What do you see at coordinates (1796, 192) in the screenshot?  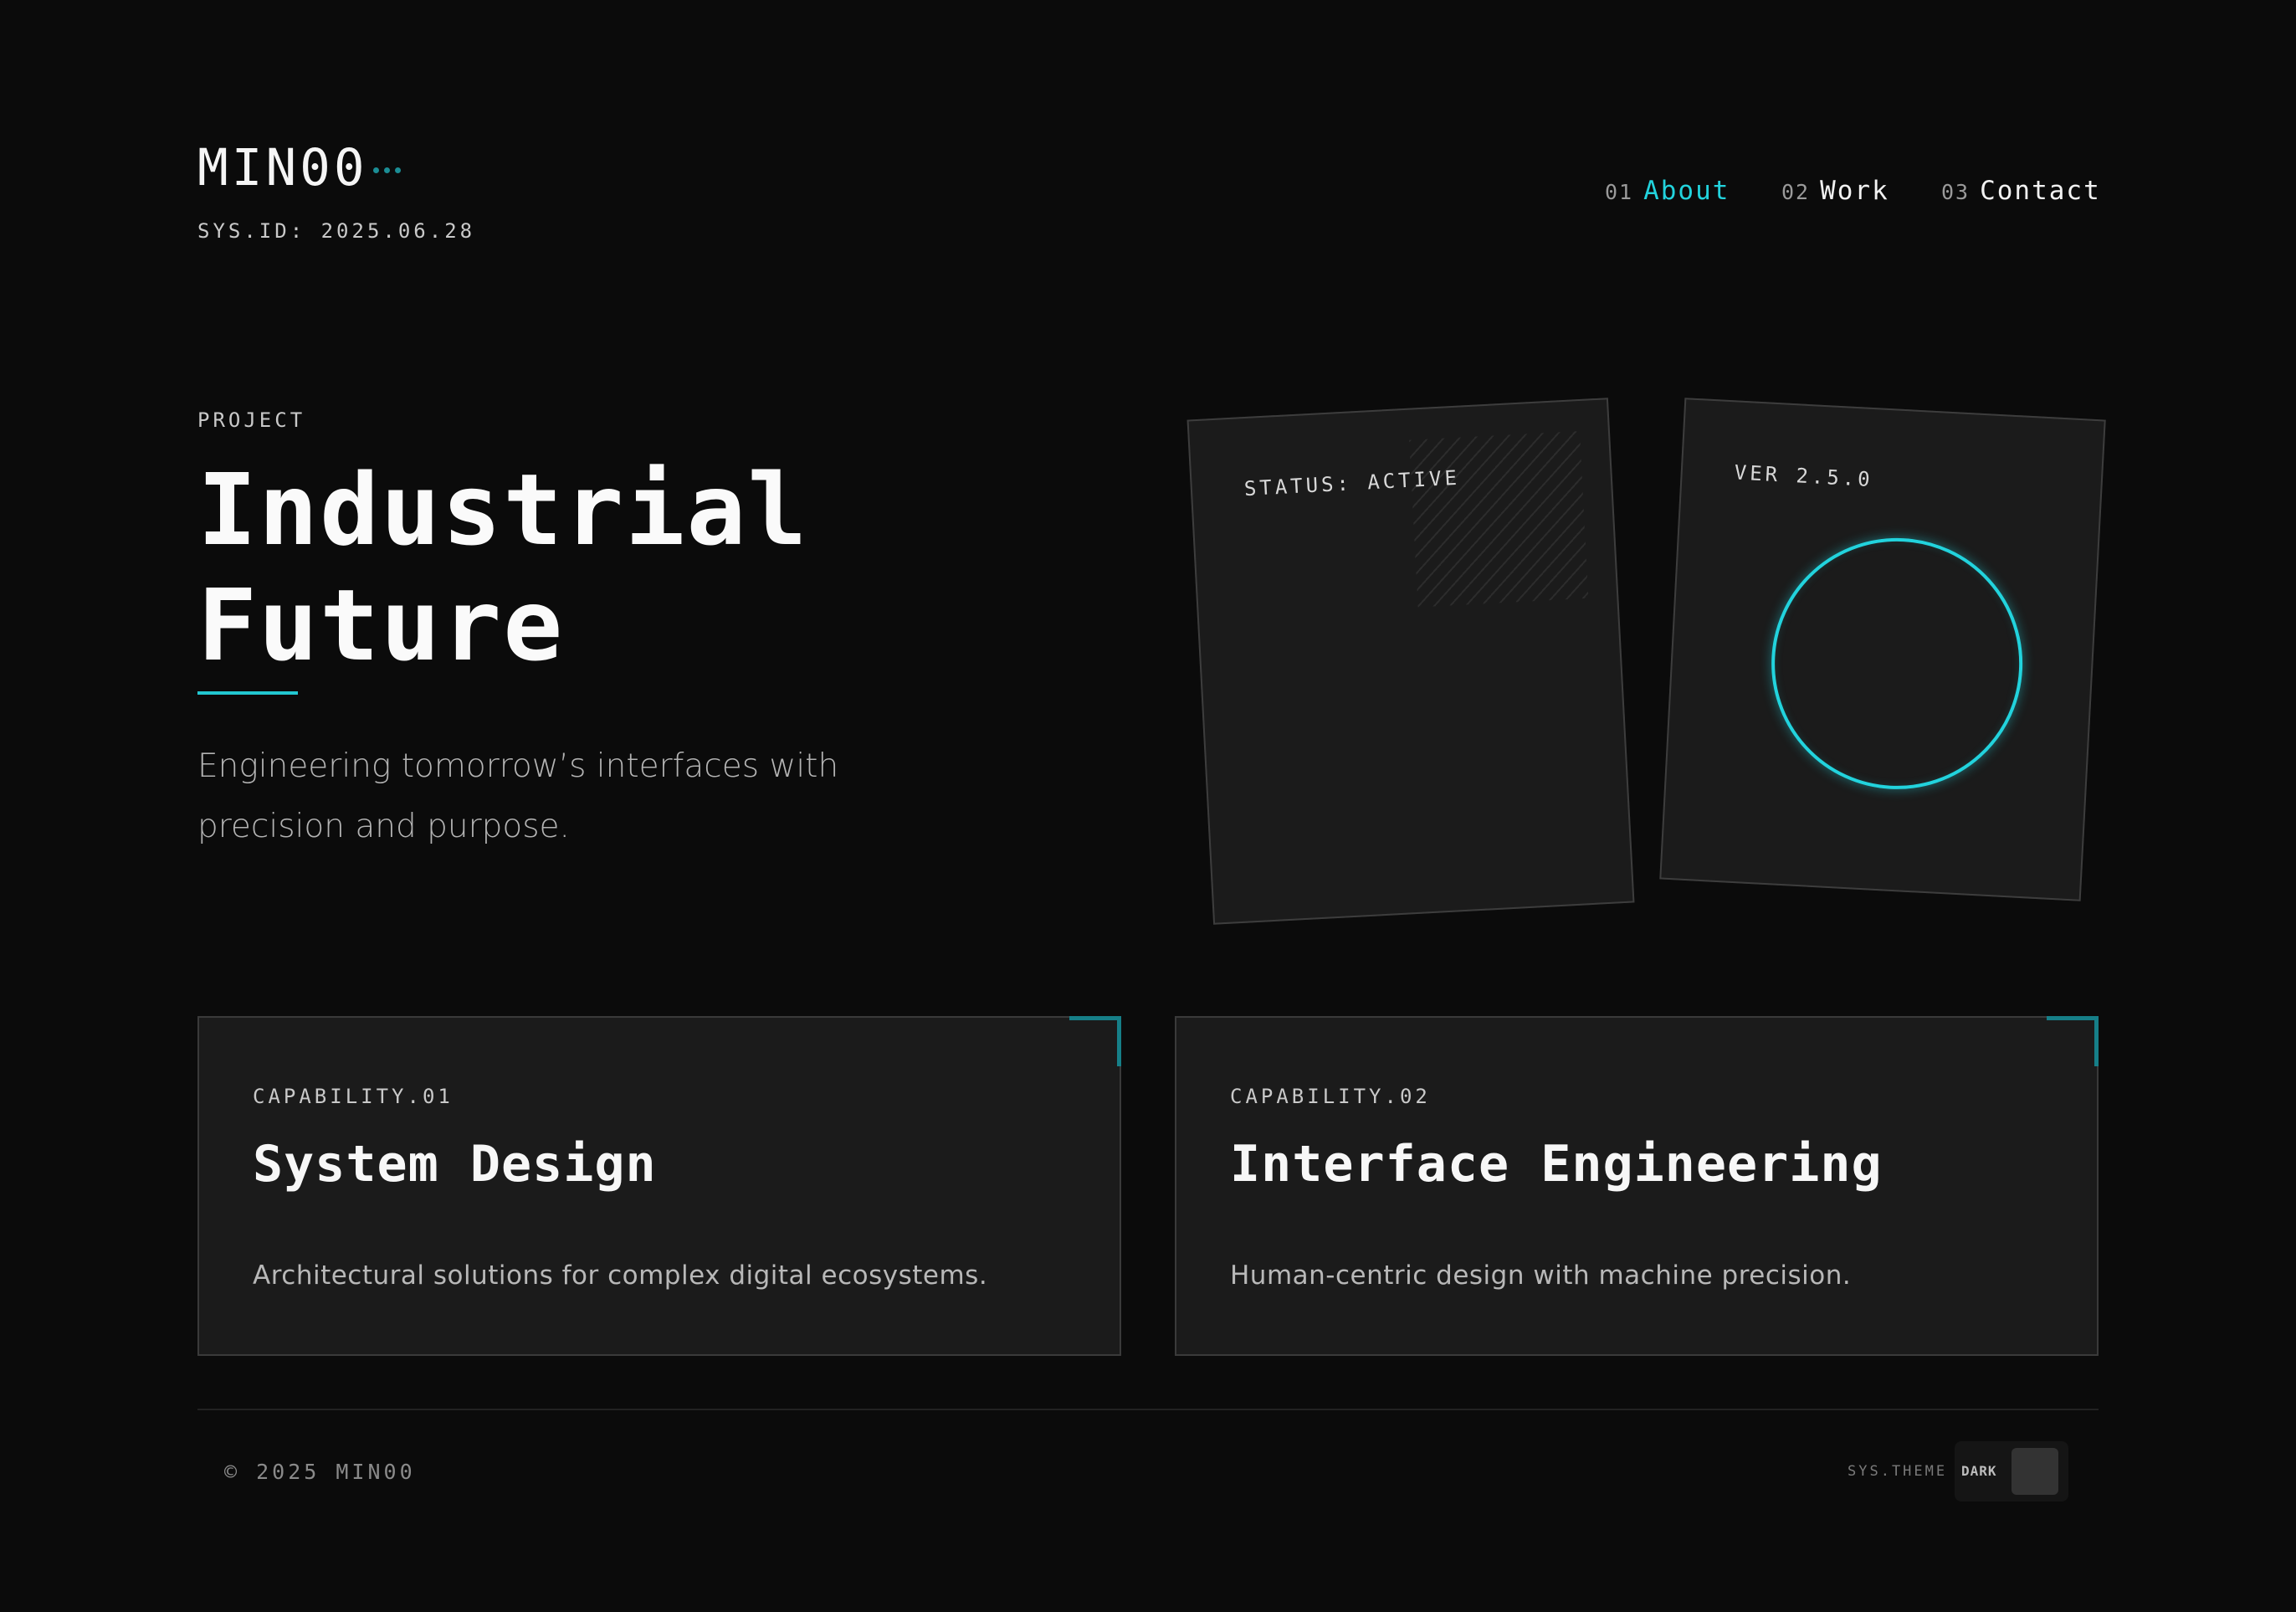 I see `nav-work-number: 02` at bounding box center [1796, 192].